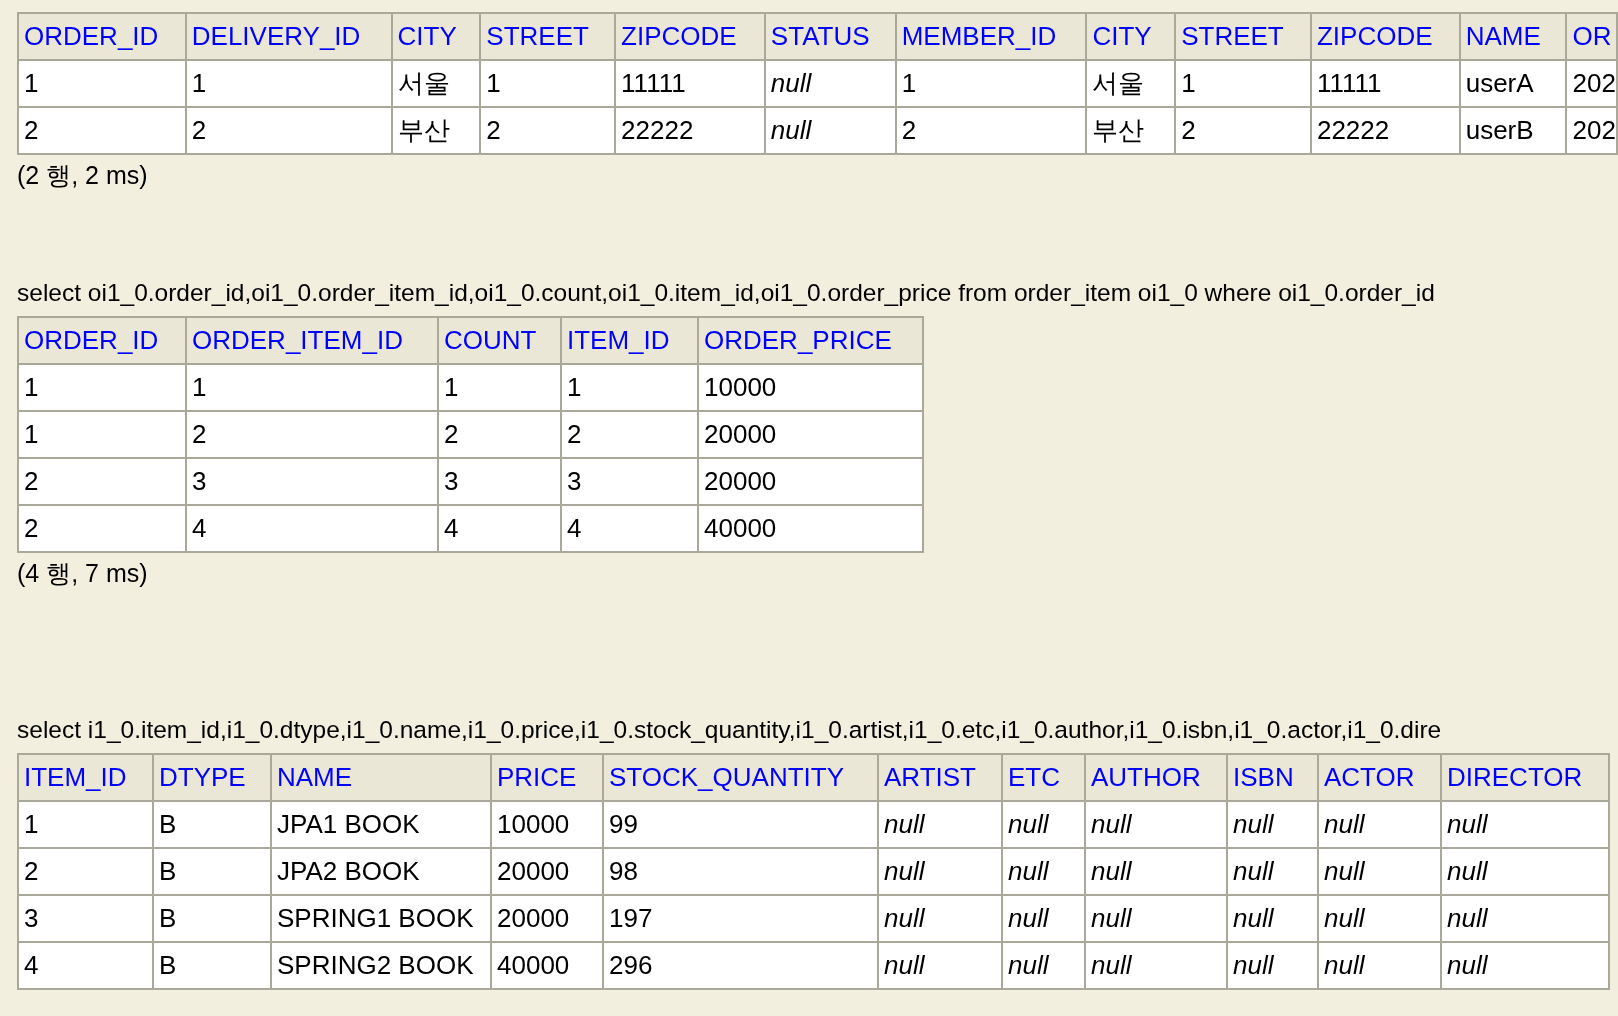 The image size is (1618, 1016). What do you see at coordinates (830, 36) in the screenshot?
I see `column-header: STATUS` at bounding box center [830, 36].